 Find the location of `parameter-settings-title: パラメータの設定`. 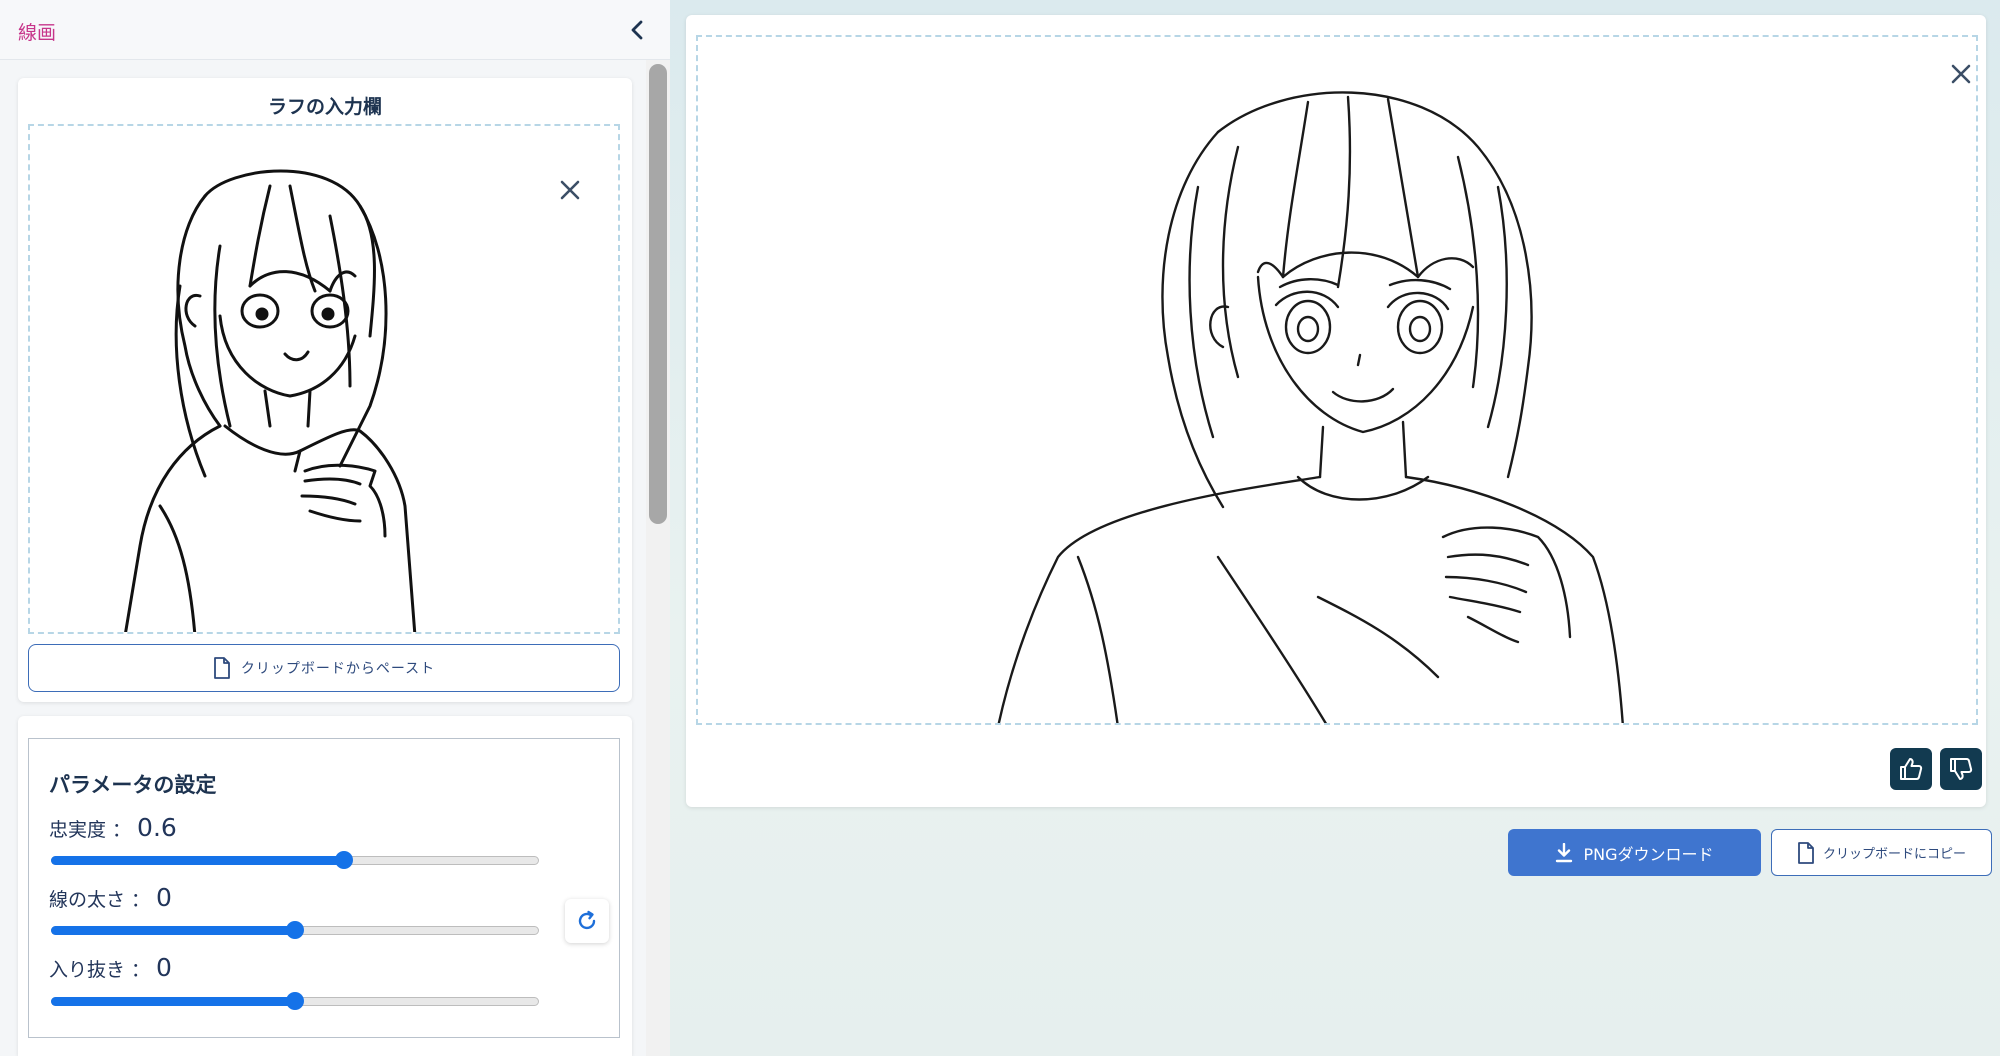

parameter-settings-title: パラメータの設定 is located at coordinates (133, 785).